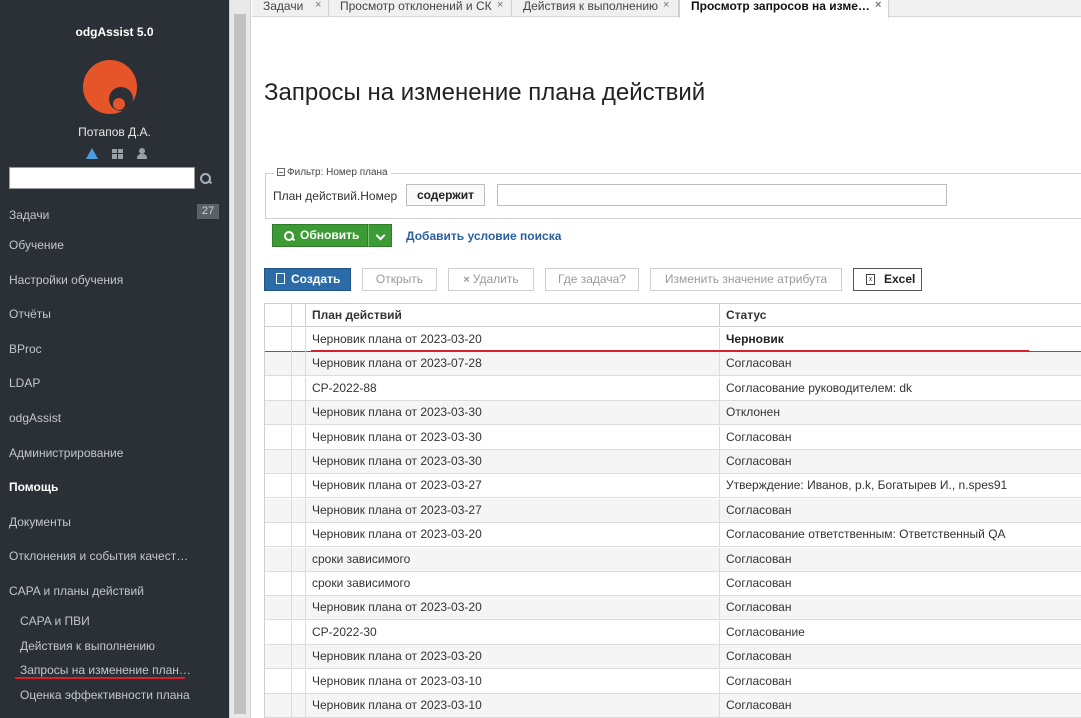 The image size is (1081, 718). What do you see at coordinates (380, 235) in the screenshot?
I see `refresh-dropdown-button` at bounding box center [380, 235].